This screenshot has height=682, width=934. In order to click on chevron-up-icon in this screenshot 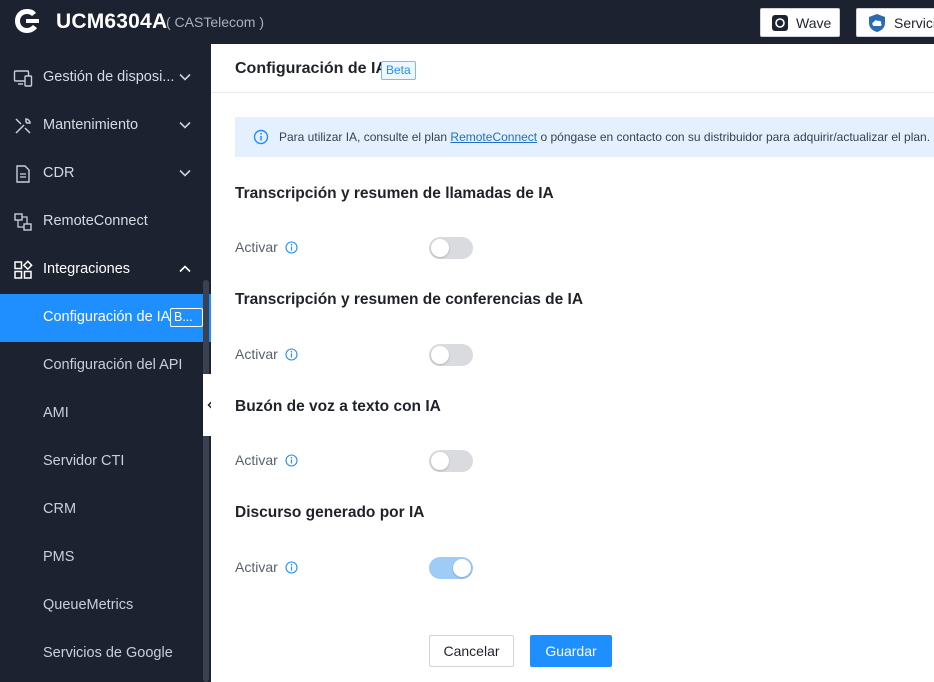, I will do `click(185, 269)`.